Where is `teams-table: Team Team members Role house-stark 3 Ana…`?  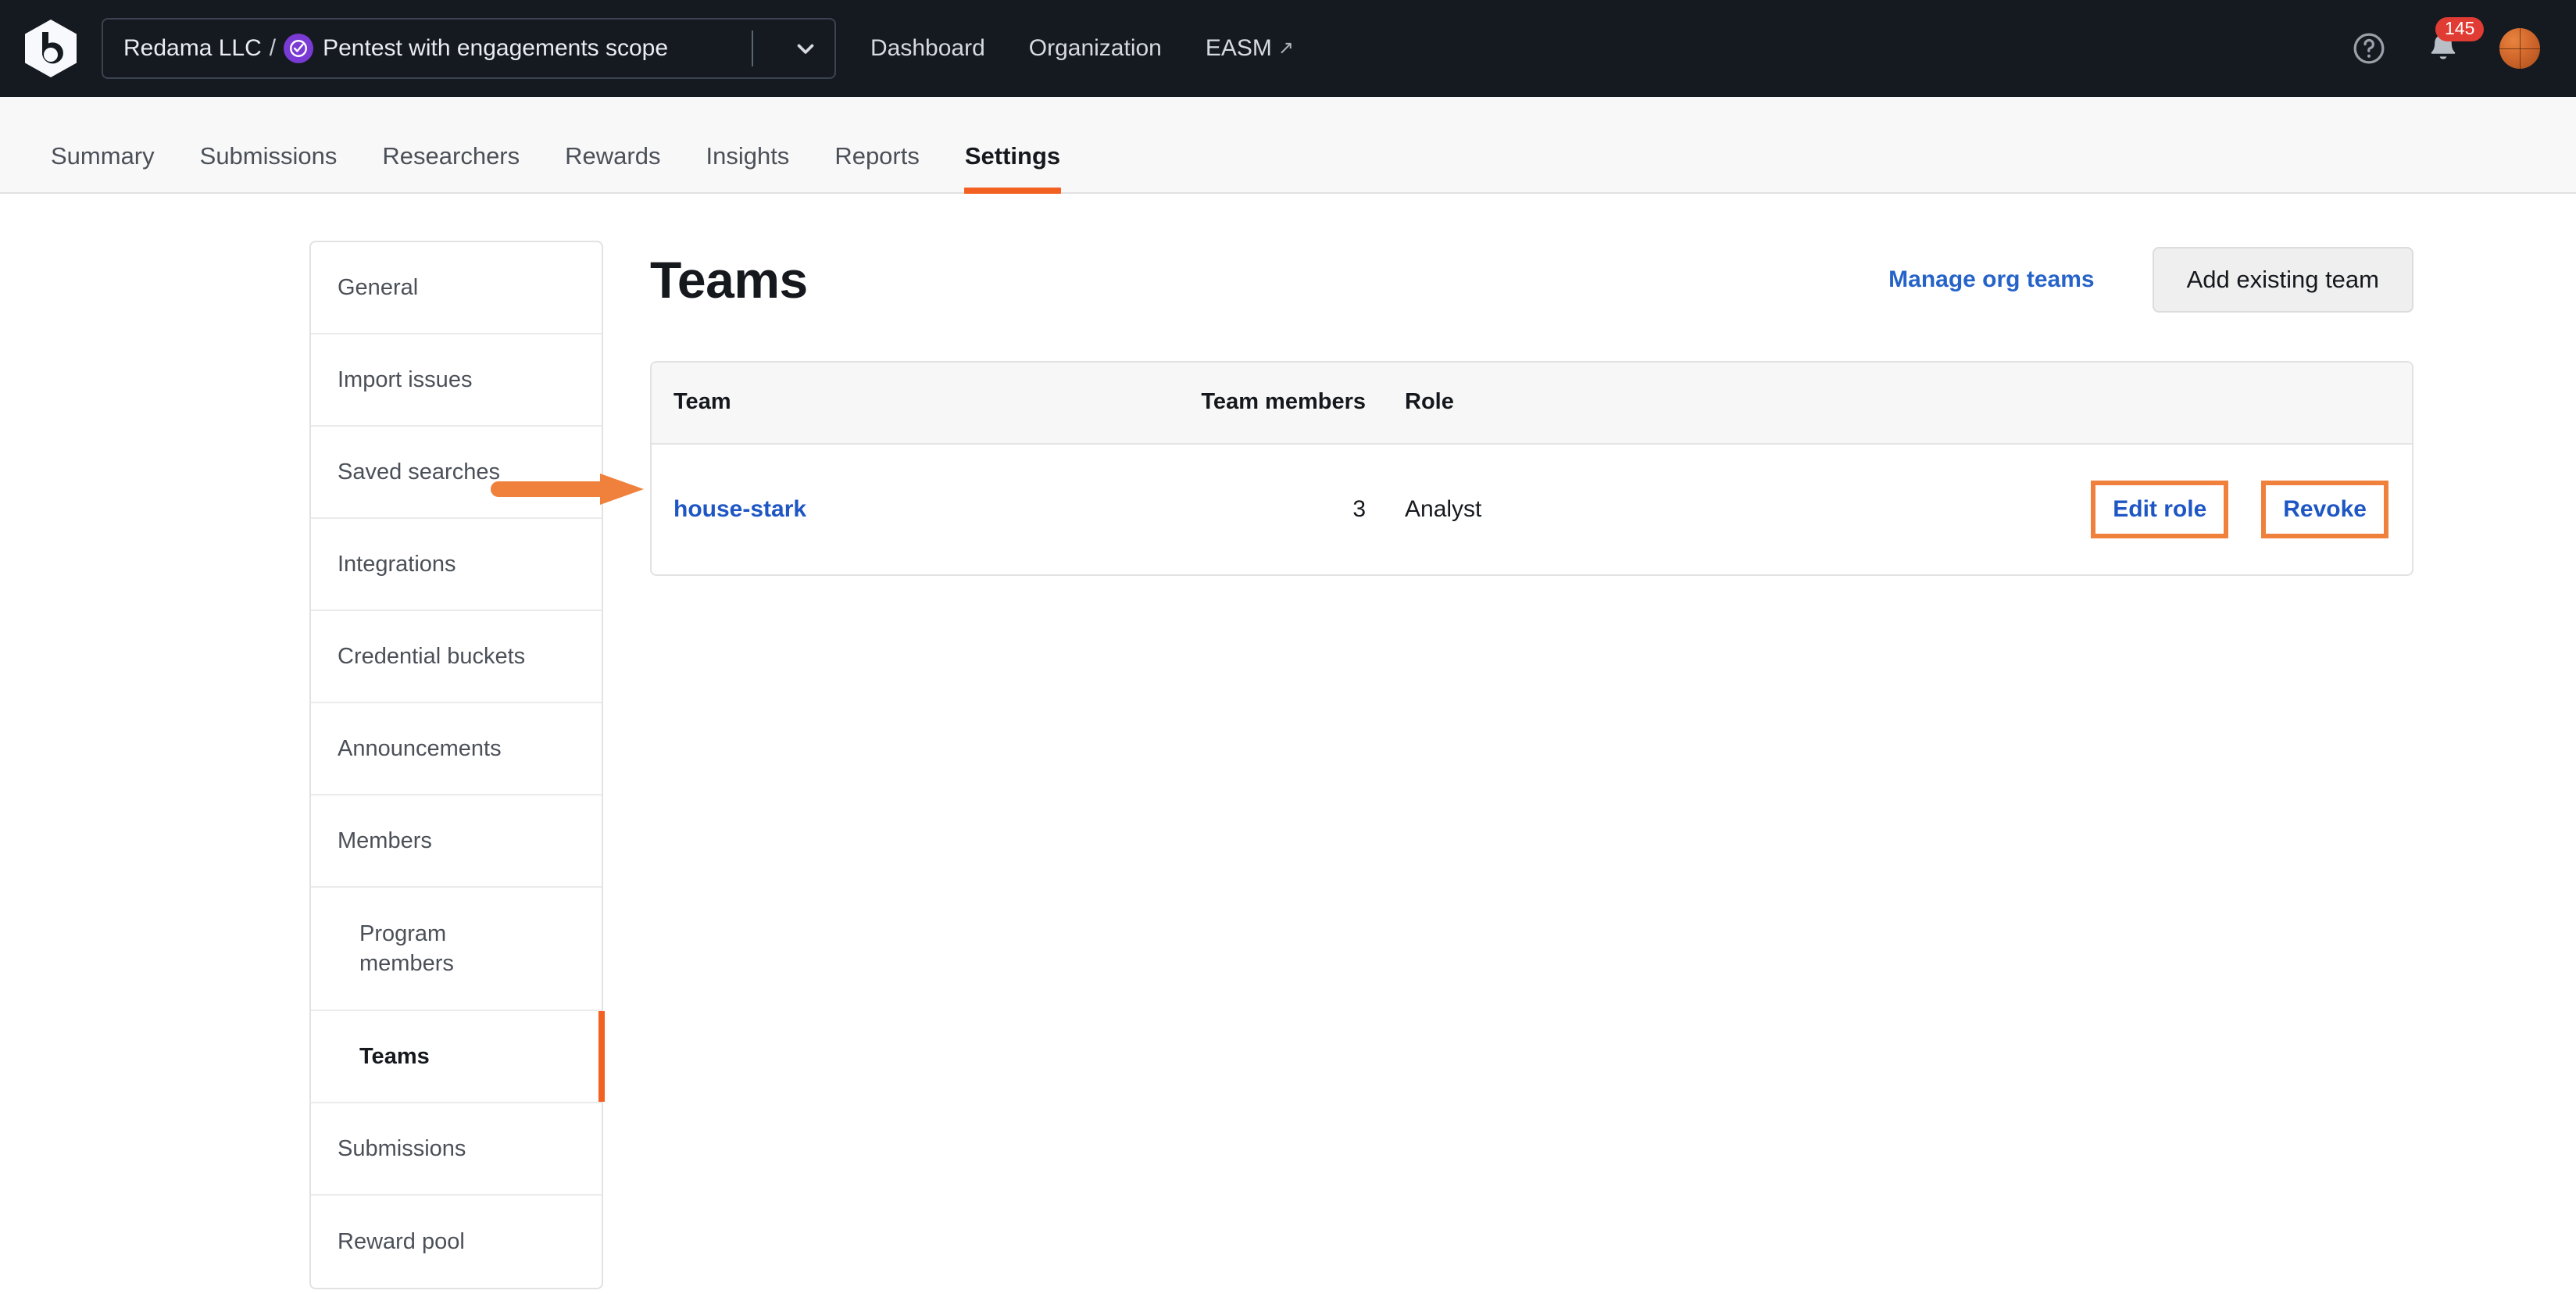
teams-table: Team Team members Role house-stark 3 Ana… is located at coordinates (1532, 468).